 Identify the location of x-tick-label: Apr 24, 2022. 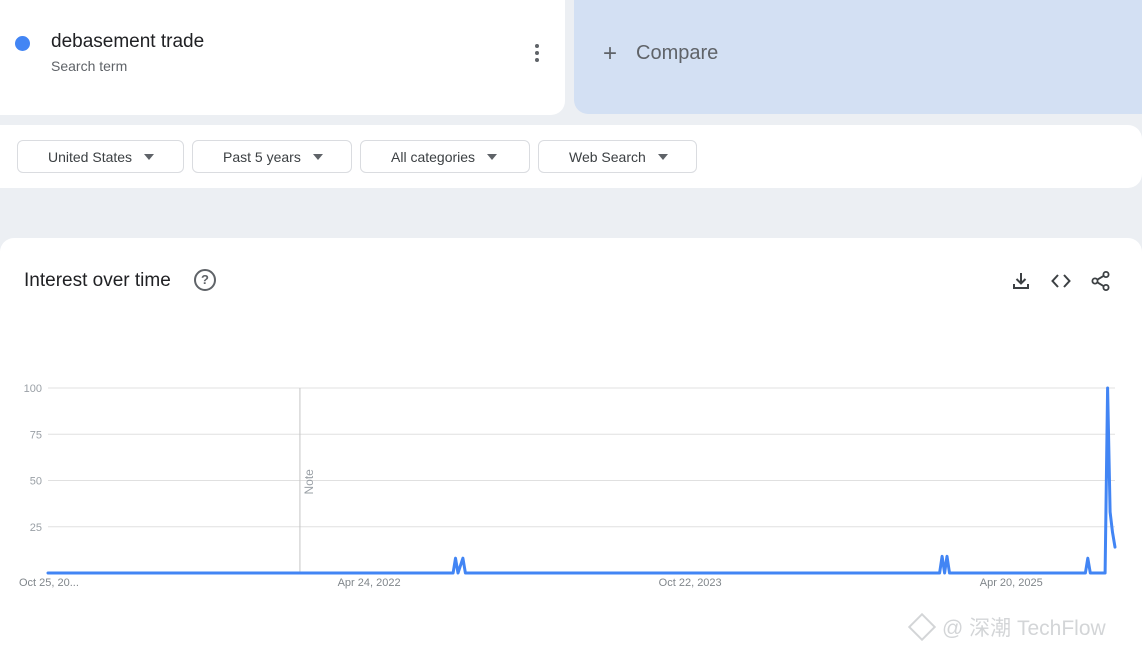
(369, 583).